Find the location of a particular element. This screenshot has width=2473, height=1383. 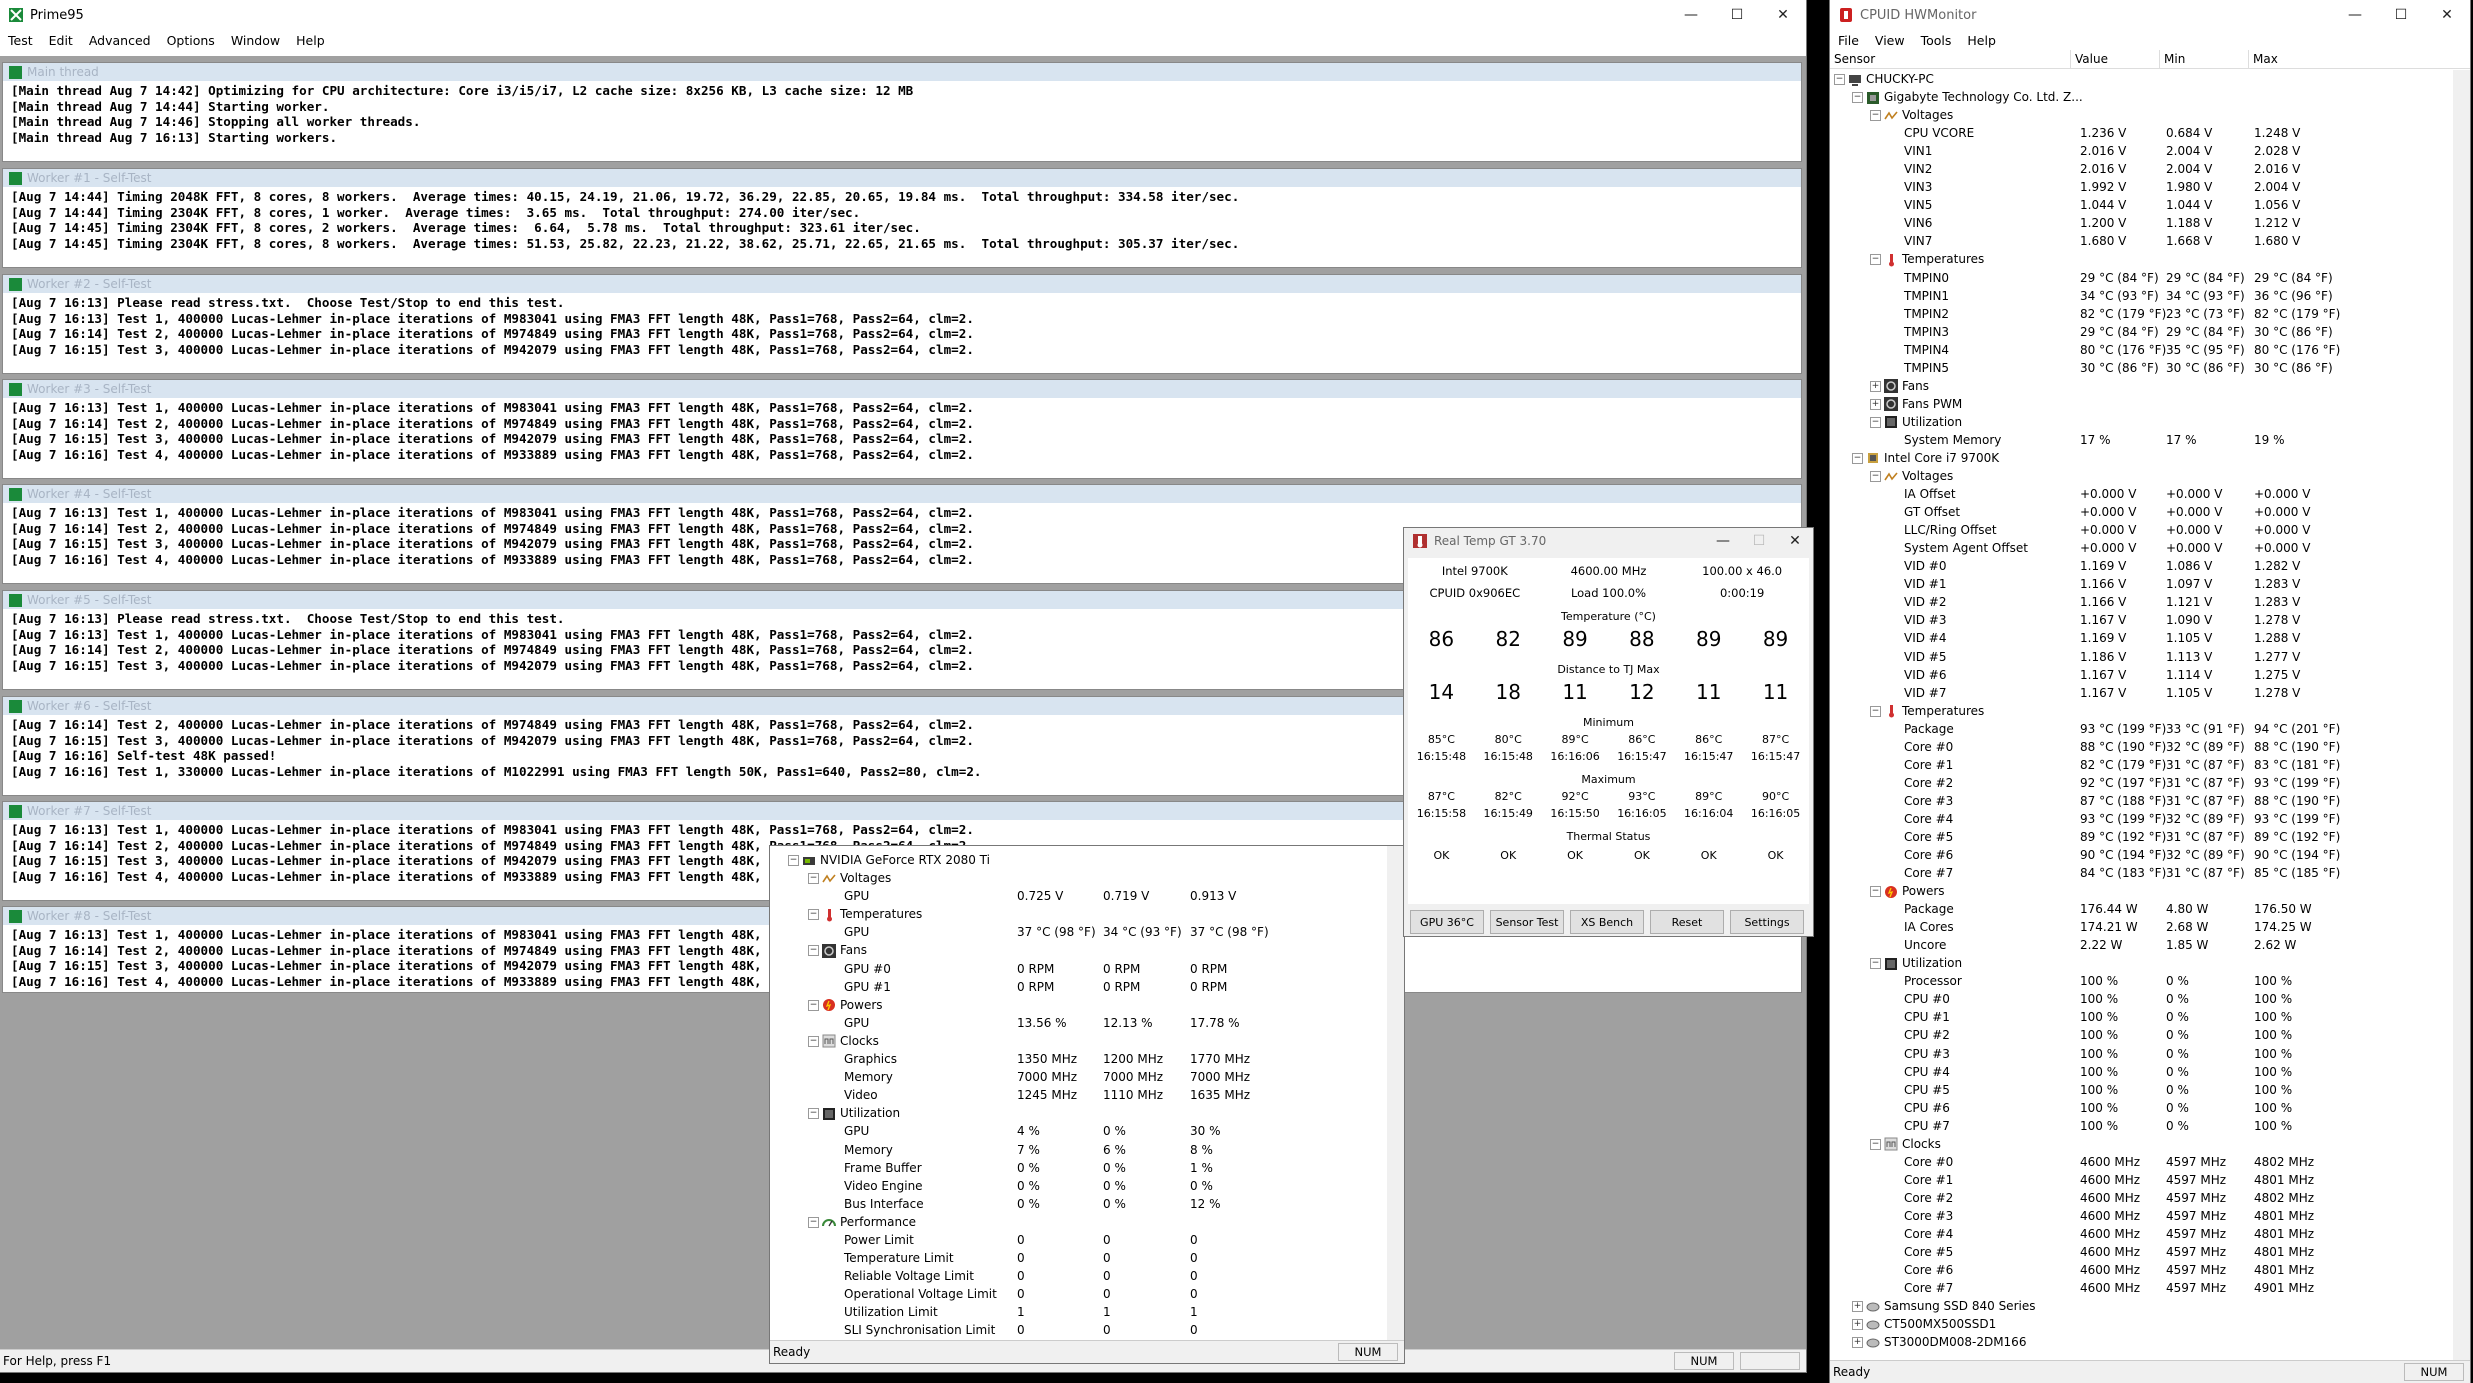

sensor-row: CPU #7 100 % 0 % 100 % is located at coordinates (2141, 1126).